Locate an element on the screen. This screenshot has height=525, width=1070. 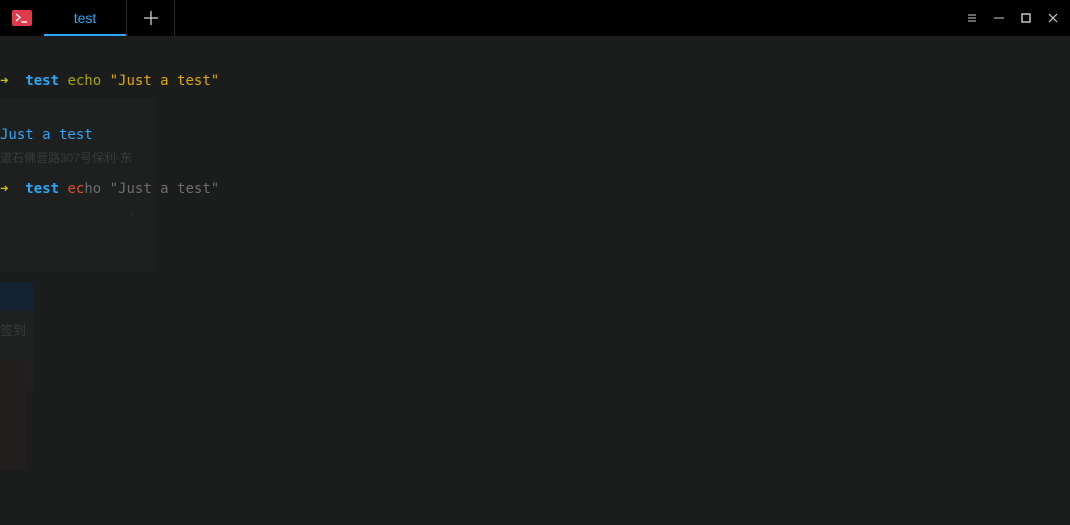
close-button is located at coordinates (1052, 18).